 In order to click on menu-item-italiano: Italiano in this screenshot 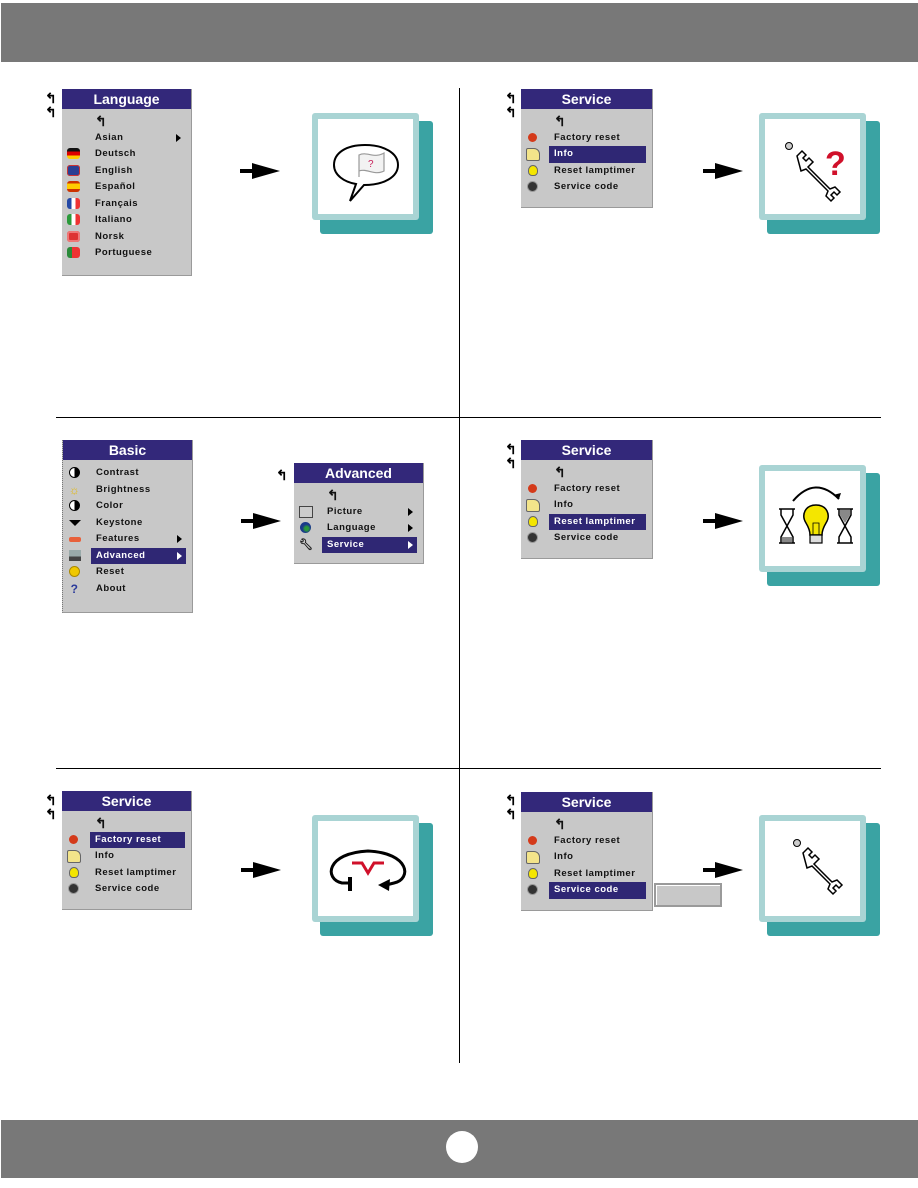, I will do `click(126, 220)`.